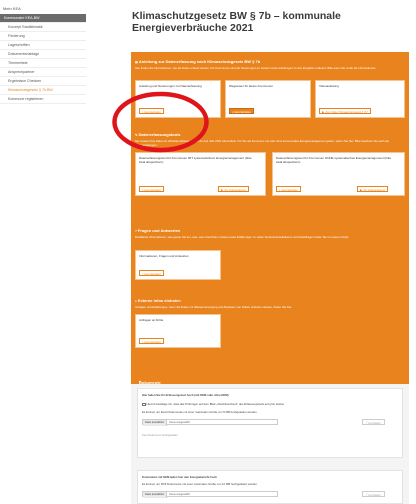 This screenshot has height=504, width=416. Describe the element at coordinates (43, 18) in the screenshot. I see `sidebar-item-kommunaler-kea: Kommunaler KEA-BW` at that location.